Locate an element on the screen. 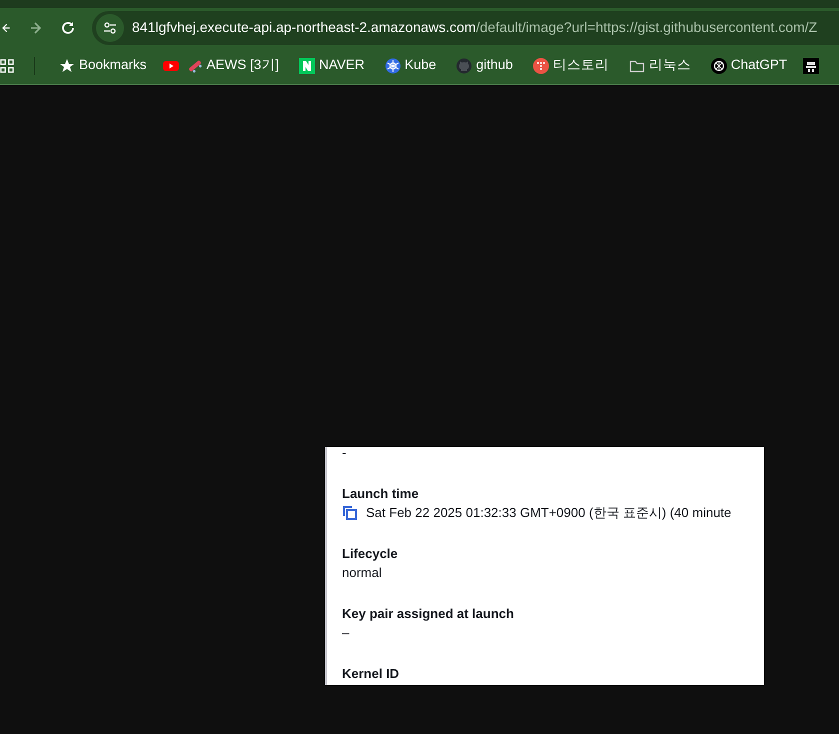  reload-icon is located at coordinates (68, 28).